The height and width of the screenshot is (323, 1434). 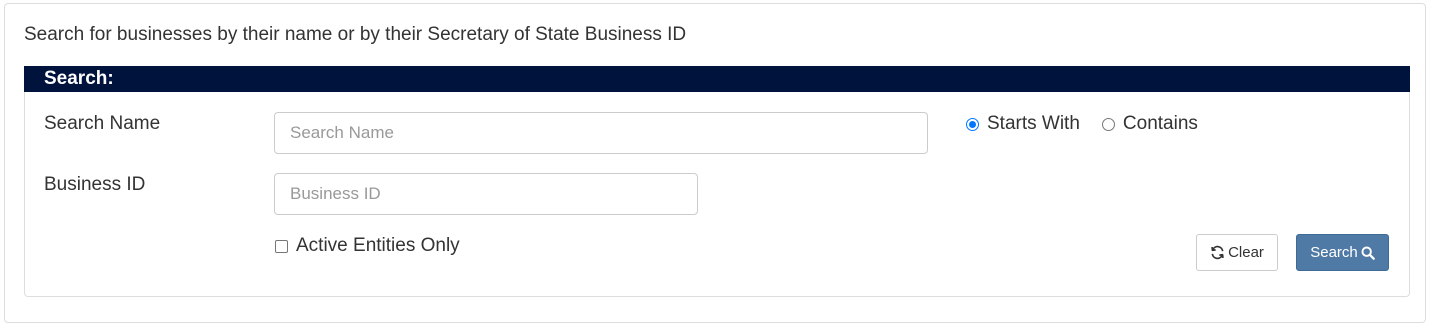 What do you see at coordinates (717, 79) in the screenshot?
I see `search-header: Search:` at bounding box center [717, 79].